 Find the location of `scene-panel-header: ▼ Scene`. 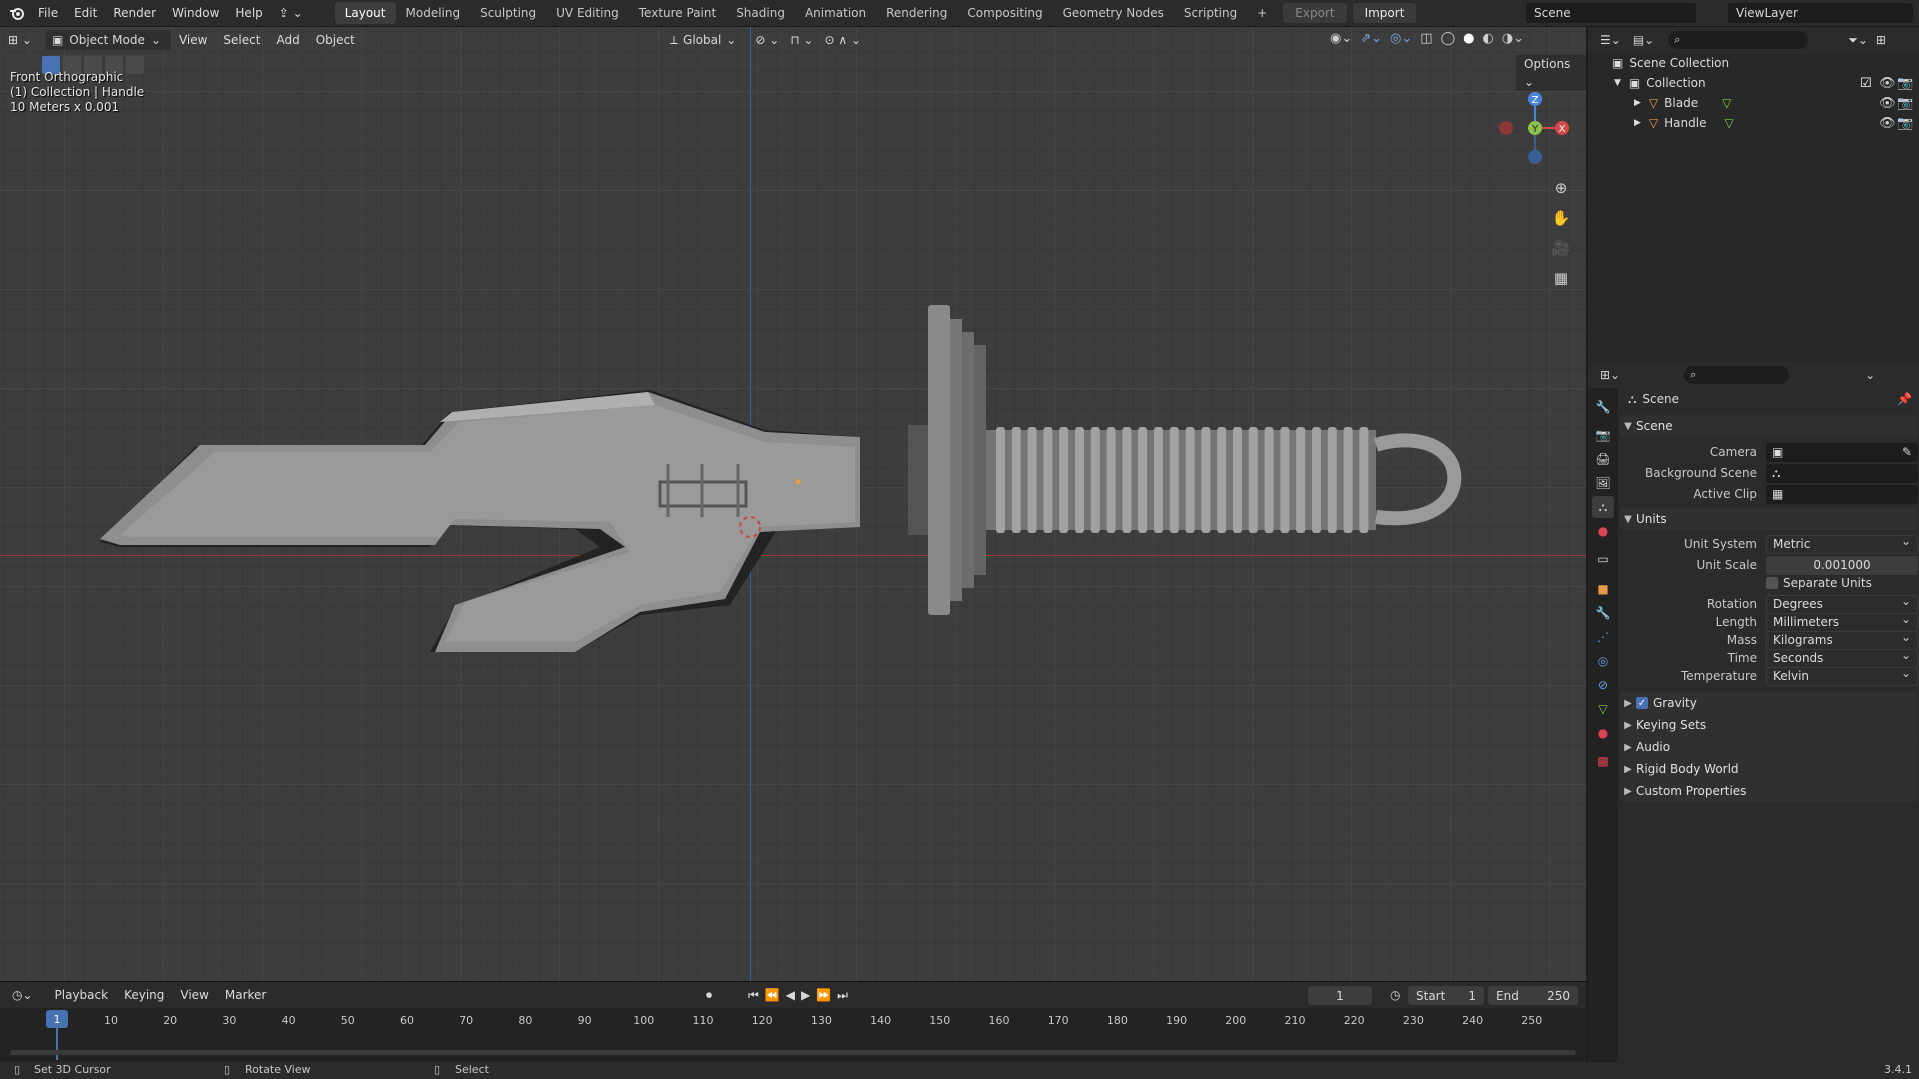

scene-panel-header: ▼ Scene is located at coordinates (1769, 426).